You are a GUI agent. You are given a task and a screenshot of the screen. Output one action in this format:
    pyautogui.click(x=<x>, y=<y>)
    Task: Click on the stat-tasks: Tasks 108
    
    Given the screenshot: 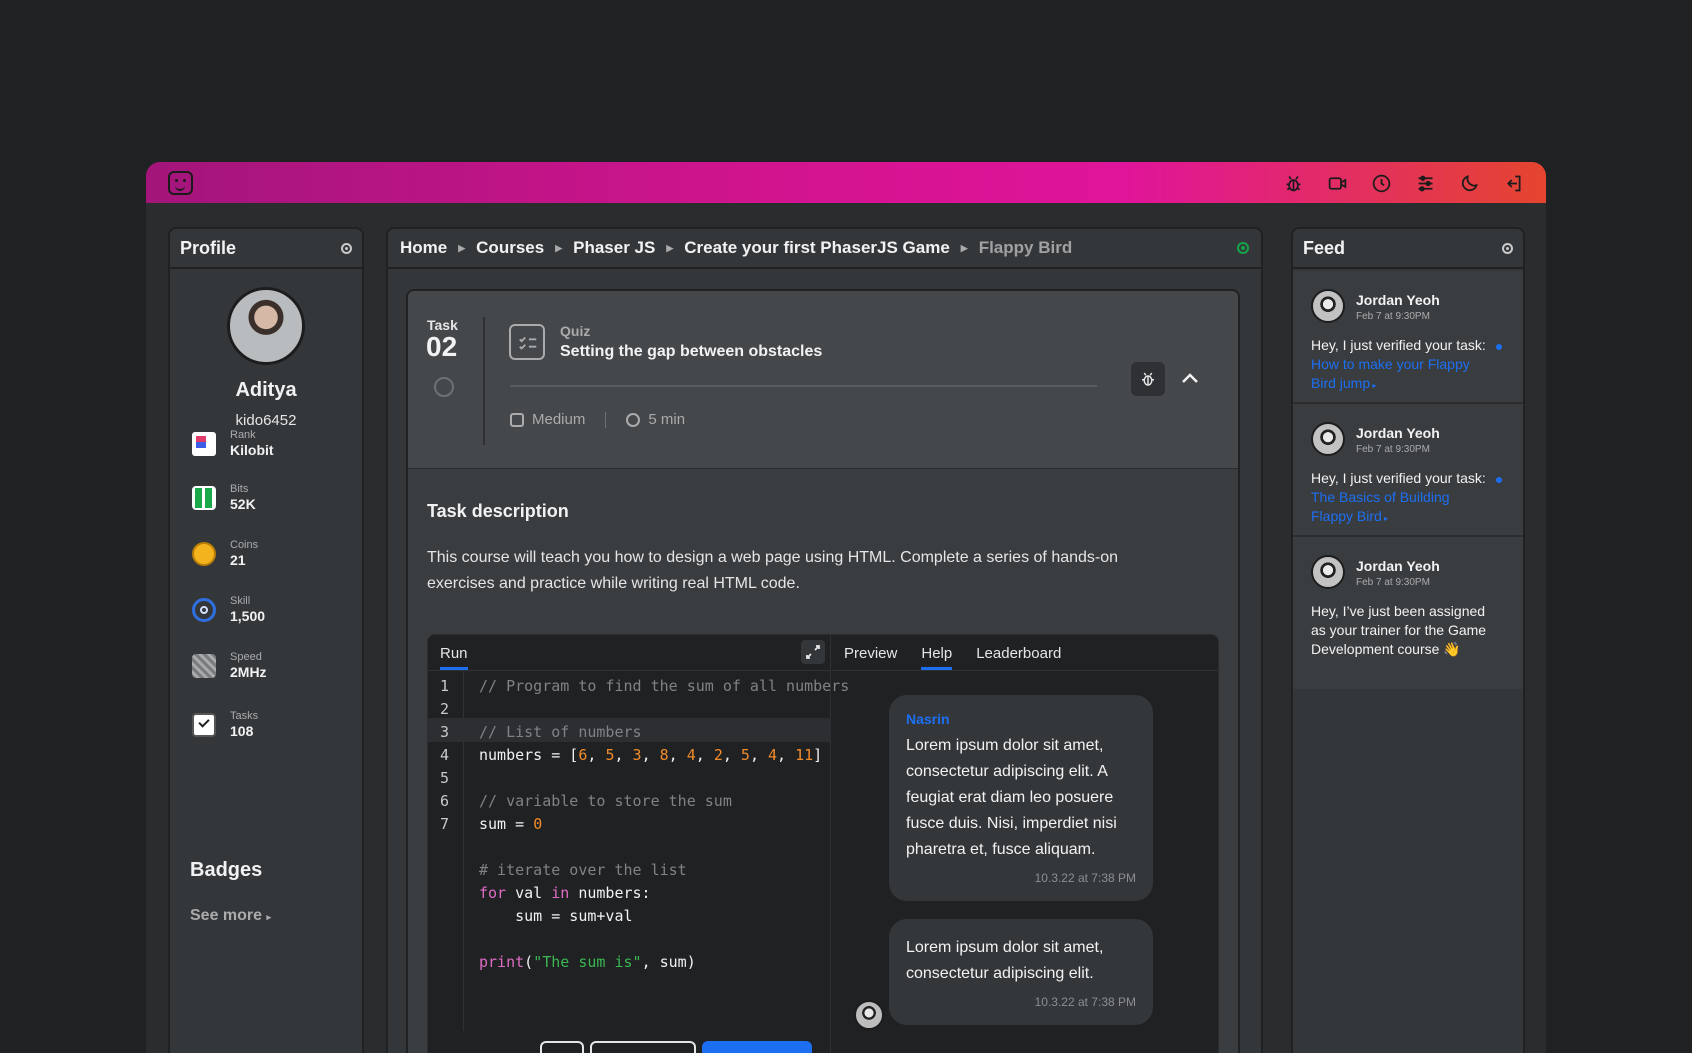 What is the action you would take?
    pyautogui.click(x=225, y=724)
    